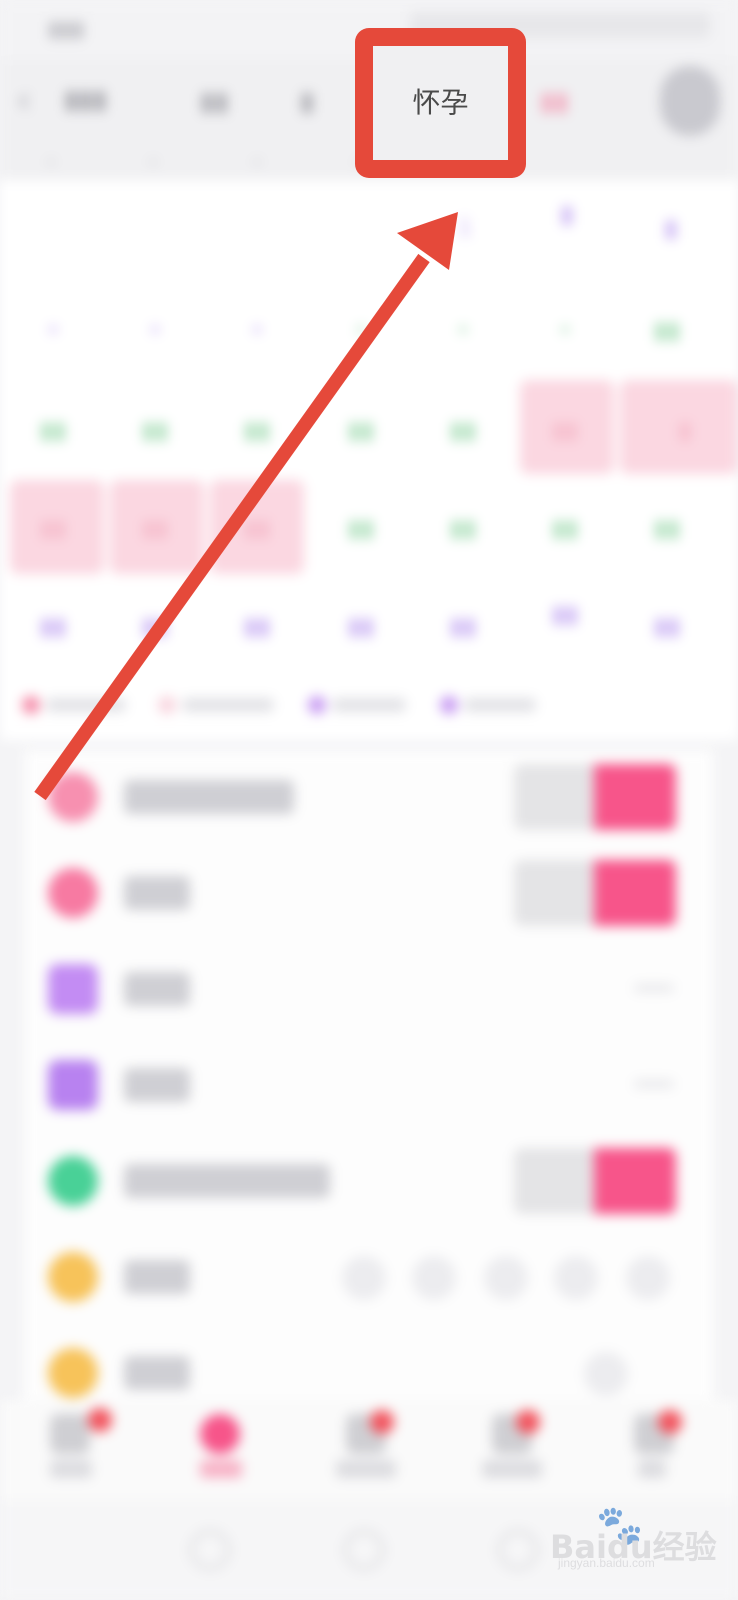  Describe the element at coordinates (606, 1563) in the screenshot. I see `watermark-site: jingyan.baidu.com` at that location.